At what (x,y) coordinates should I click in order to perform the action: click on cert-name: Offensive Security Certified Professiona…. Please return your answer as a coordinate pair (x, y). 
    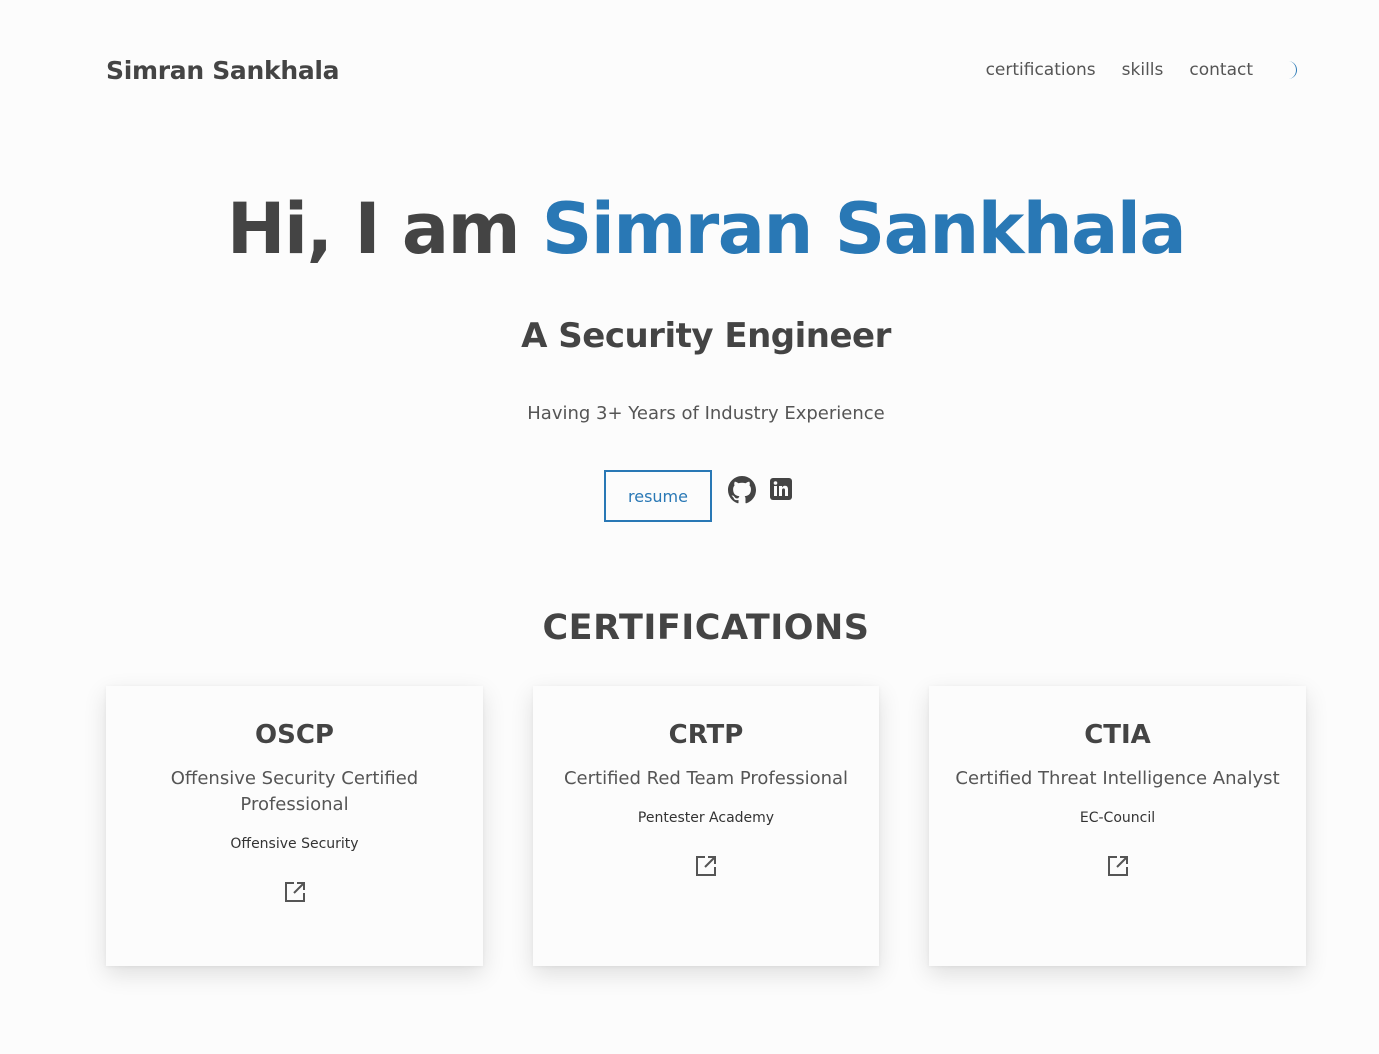
    Looking at the image, I should click on (294, 791).